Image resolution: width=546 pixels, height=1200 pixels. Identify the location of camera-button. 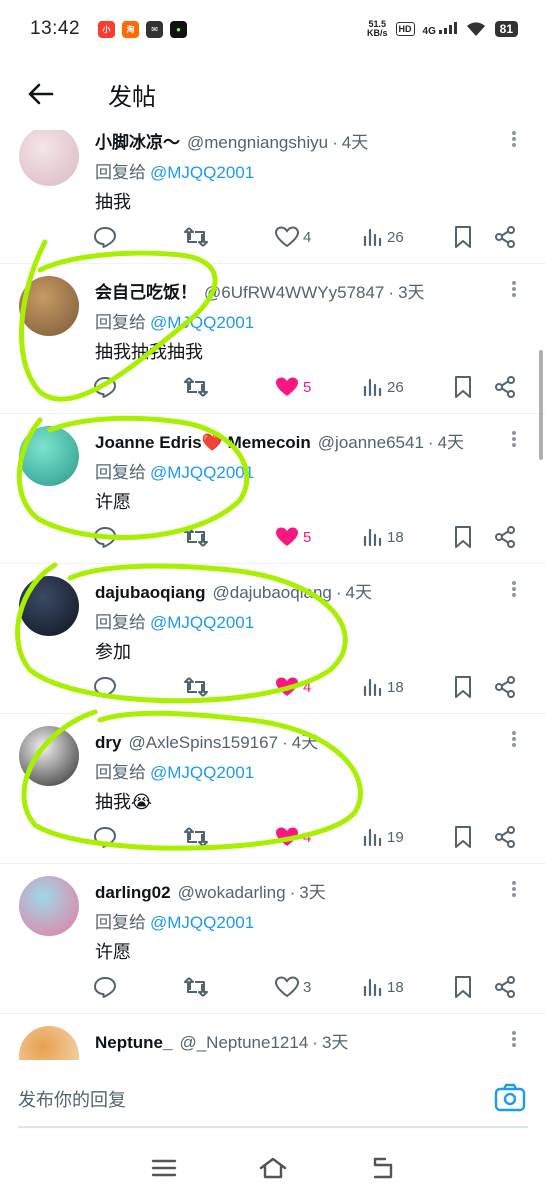
(510, 1098).